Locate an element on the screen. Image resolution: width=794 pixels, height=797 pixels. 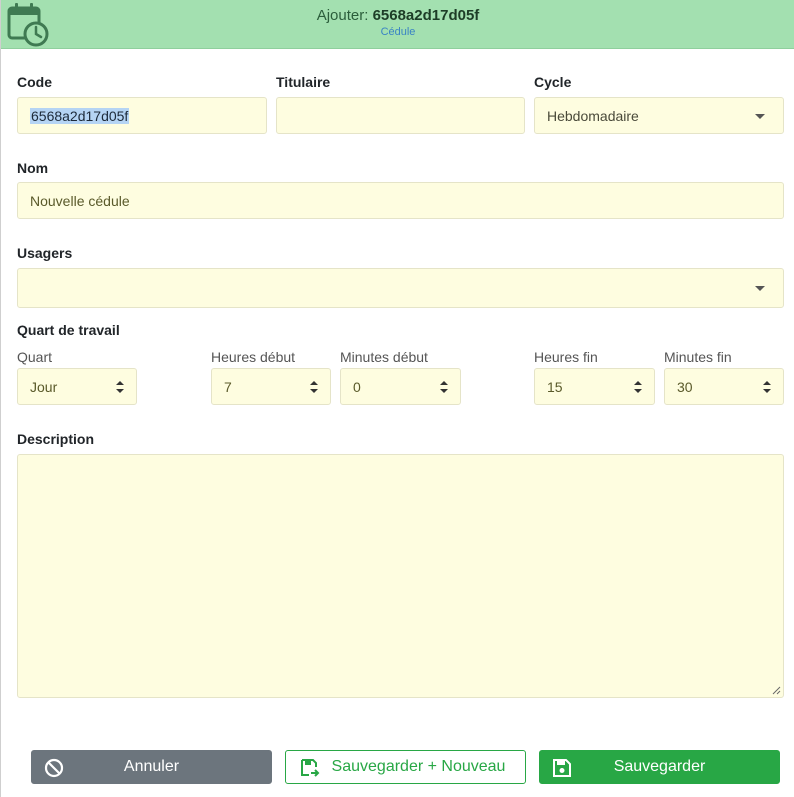
save-button-label: Sauvegarder is located at coordinates (659, 766).